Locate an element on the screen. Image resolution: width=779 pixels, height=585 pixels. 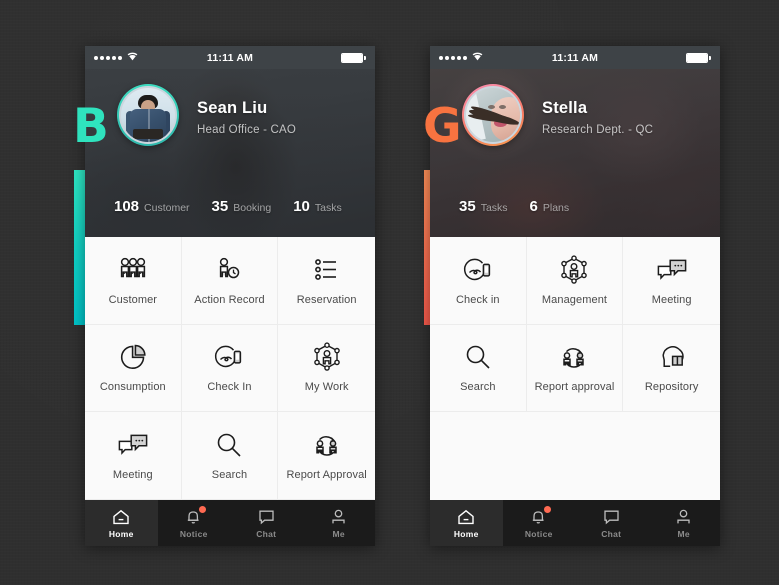
repository-icon is located at coordinates (672, 357).